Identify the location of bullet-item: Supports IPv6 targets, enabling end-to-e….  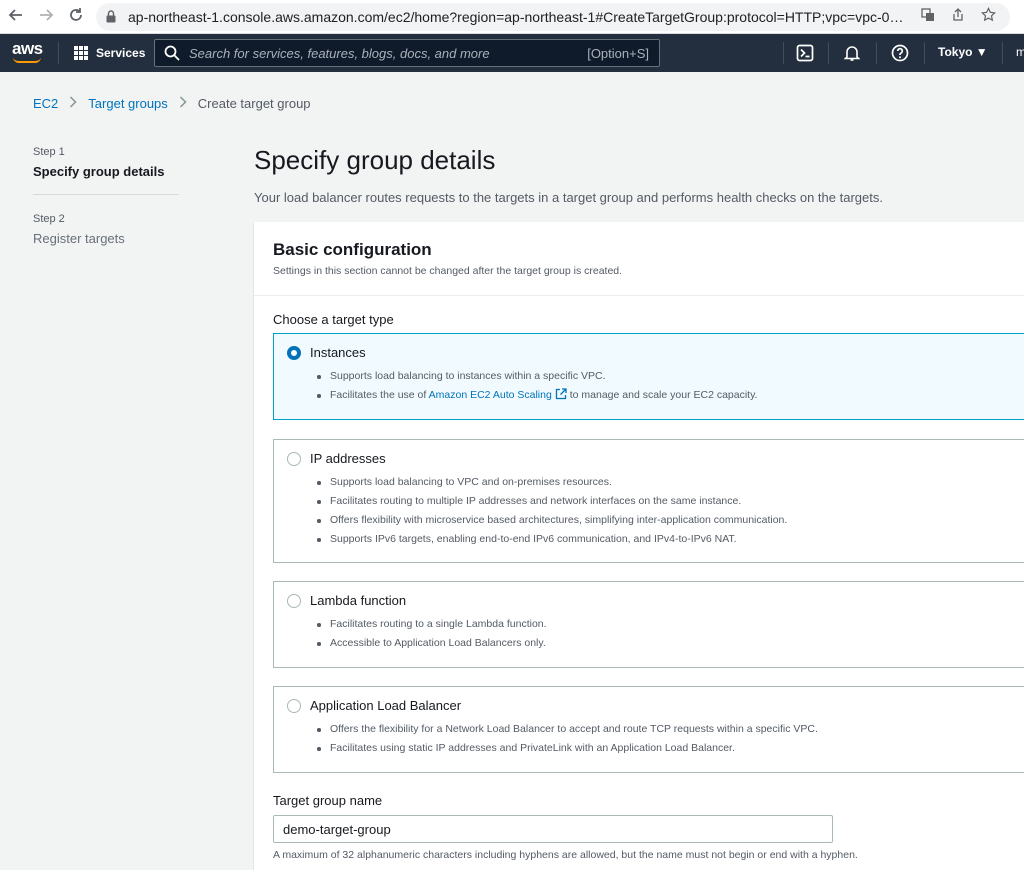
(552, 539).